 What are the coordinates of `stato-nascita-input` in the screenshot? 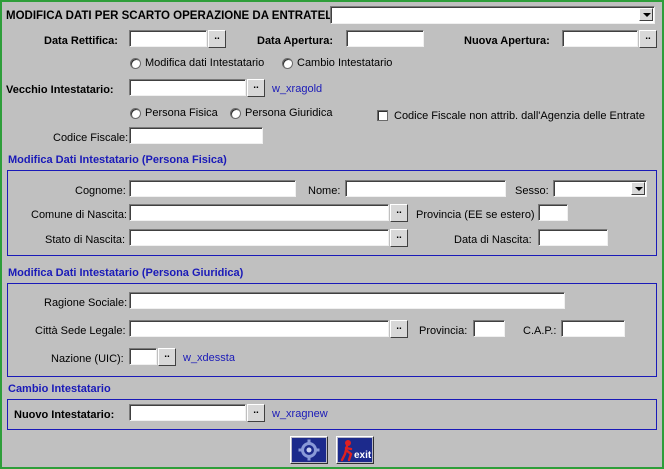 It's located at (259, 237).